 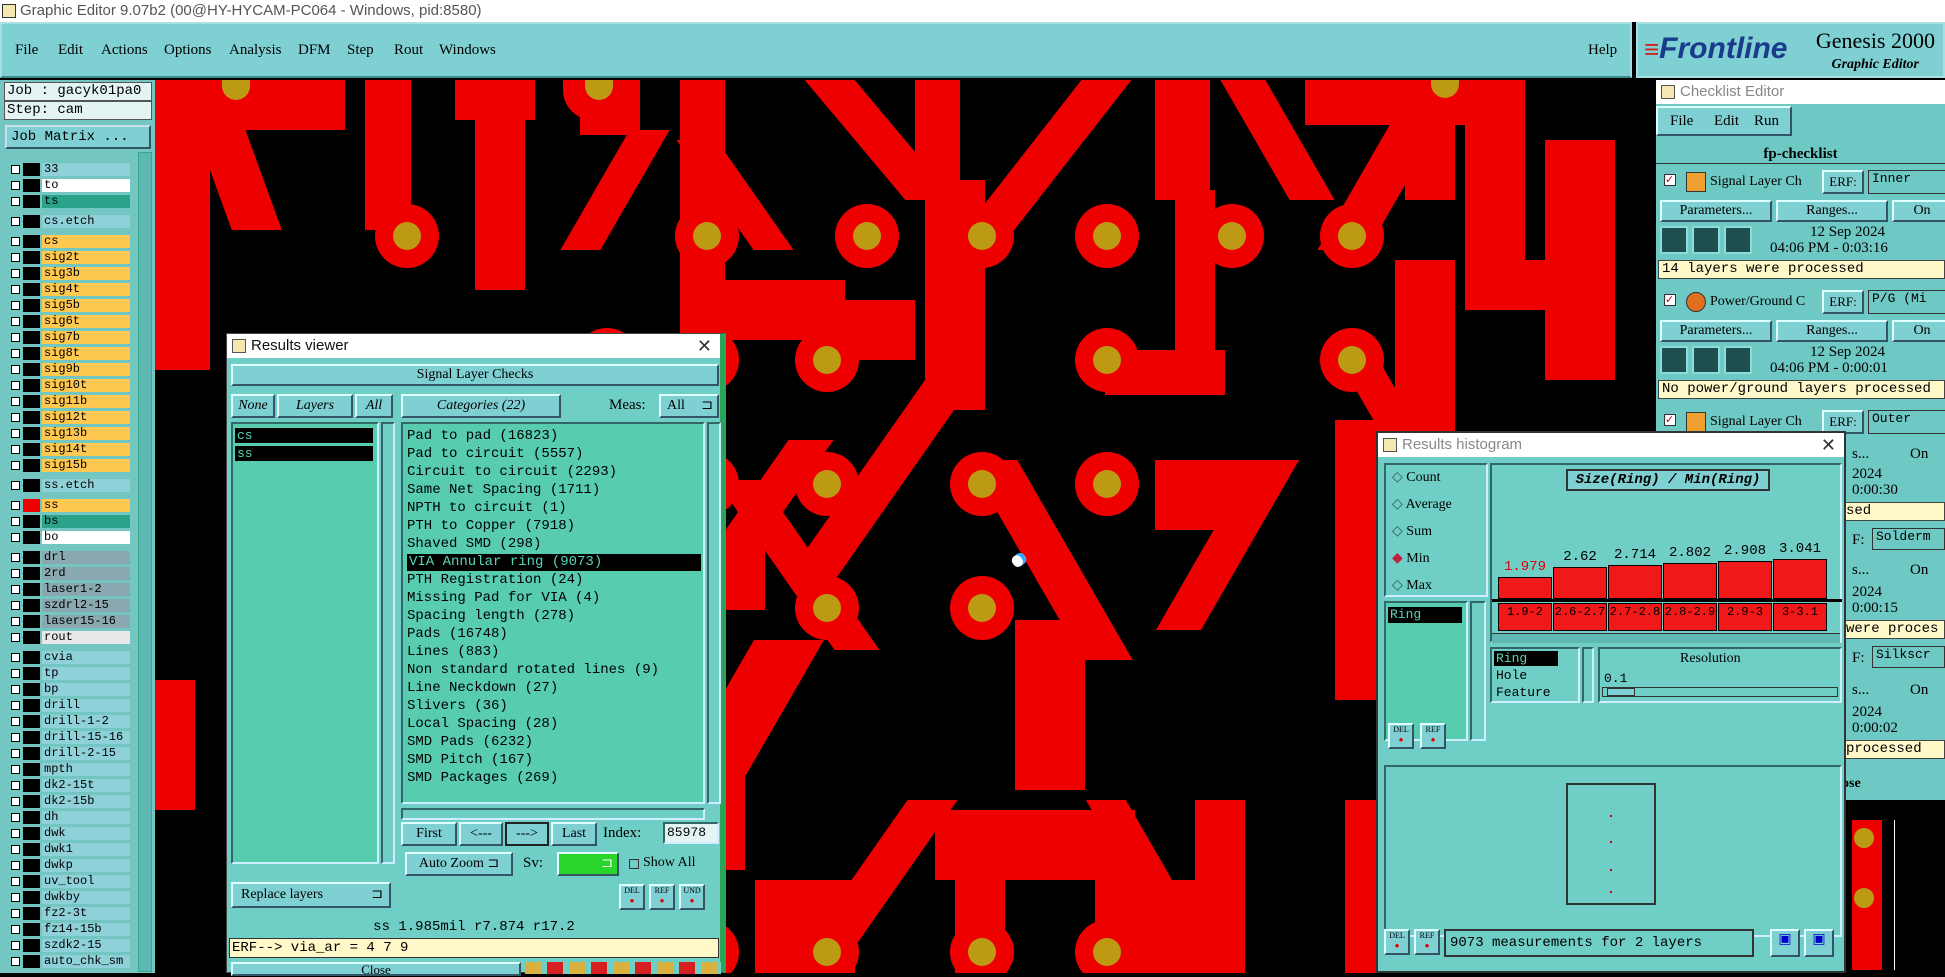 I want to click on layer-name: sig10t, so click(x=86, y=385).